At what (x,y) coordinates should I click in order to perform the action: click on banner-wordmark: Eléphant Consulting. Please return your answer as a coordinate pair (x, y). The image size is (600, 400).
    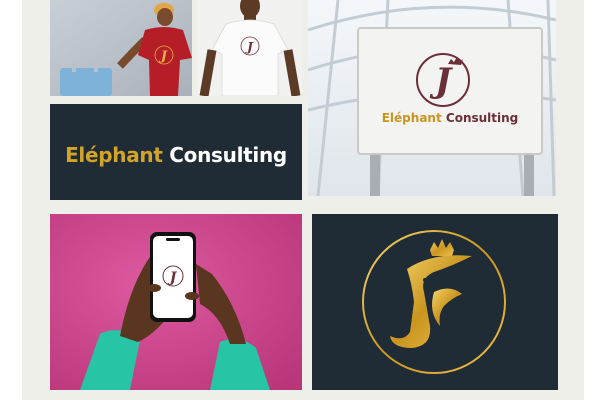
    Looking at the image, I should click on (176, 155).